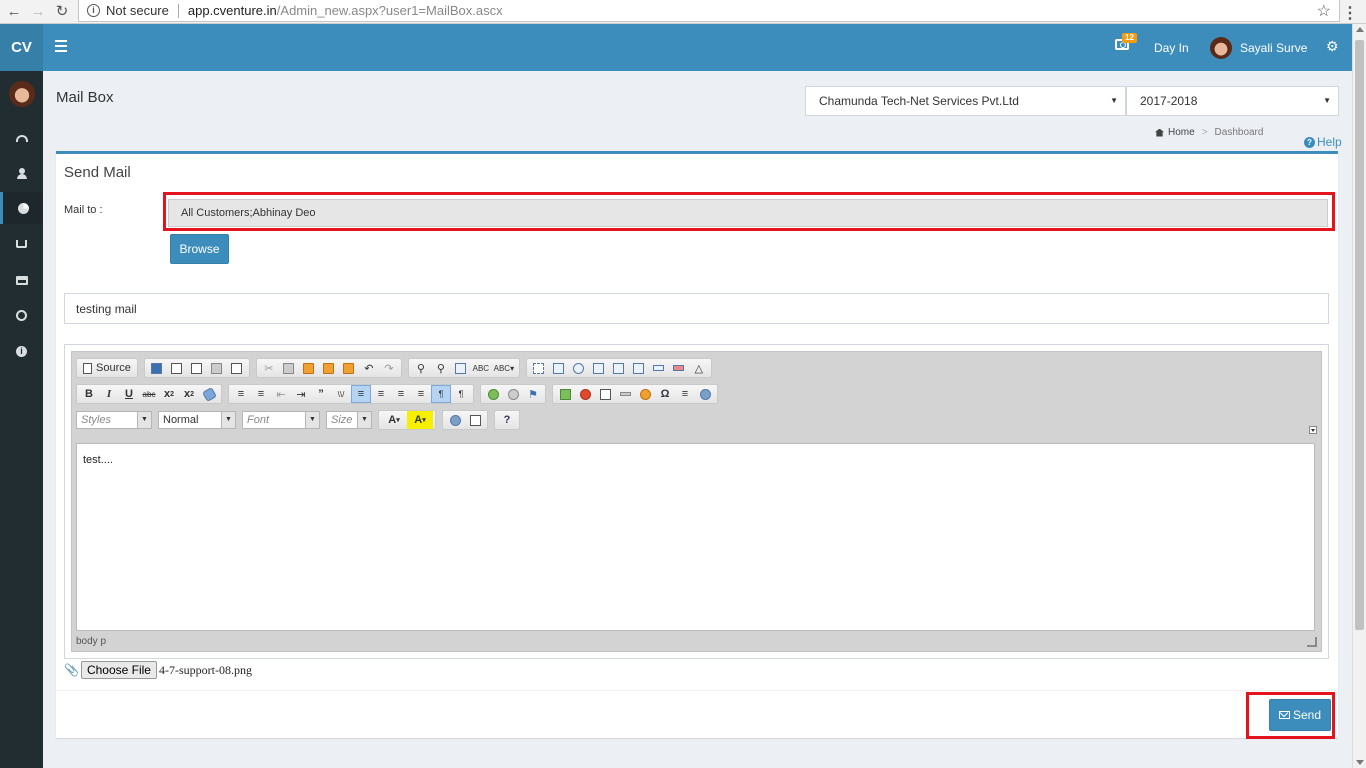 The height and width of the screenshot is (768, 1366). What do you see at coordinates (1171, 48) in the screenshot?
I see `day-in-button: Day In` at bounding box center [1171, 48].